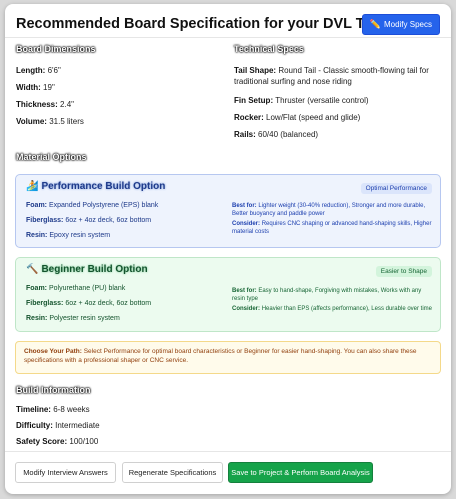 Image resolution: width=456 pixels, height=499 pixels. I want to click on beginner-resin-row: Resin: Polyester resin system, so click(73, 318).